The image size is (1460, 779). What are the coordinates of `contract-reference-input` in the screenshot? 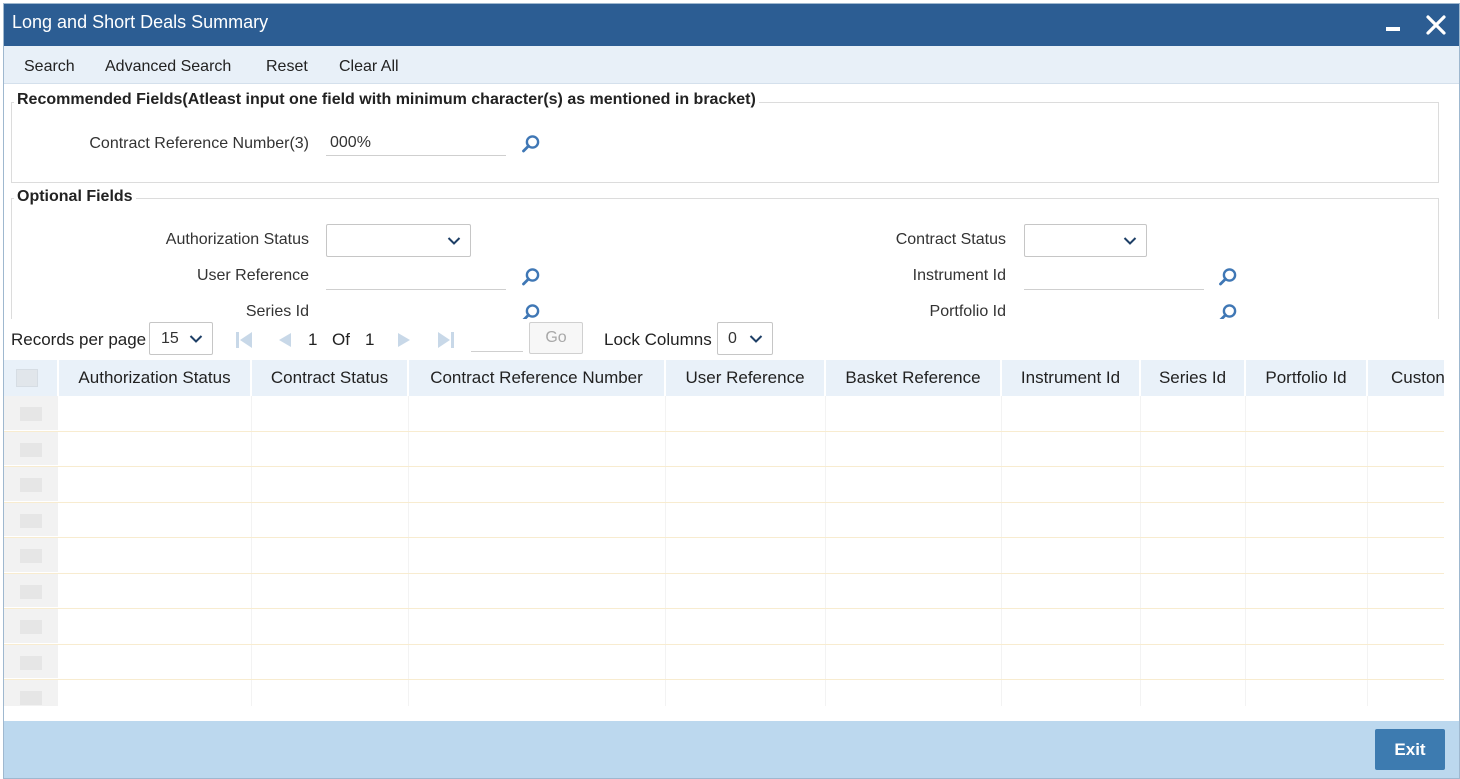 It's located at (416, 143).